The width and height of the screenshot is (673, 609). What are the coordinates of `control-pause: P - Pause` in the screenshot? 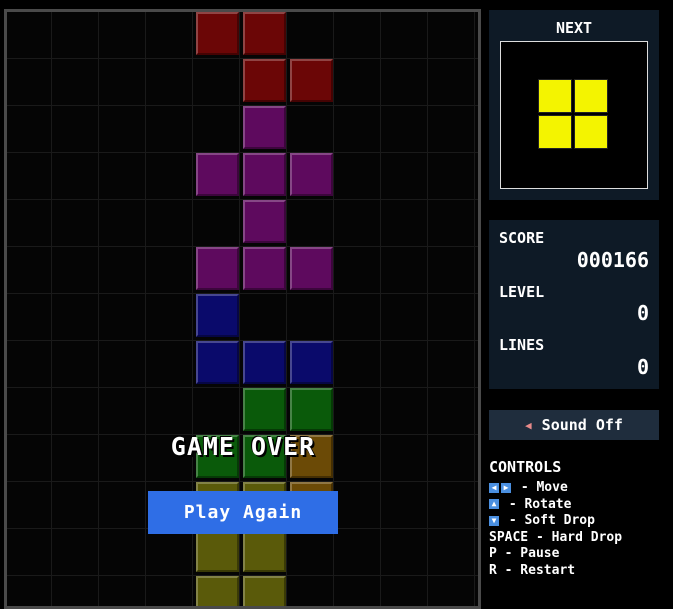 It's located at (524, 553).